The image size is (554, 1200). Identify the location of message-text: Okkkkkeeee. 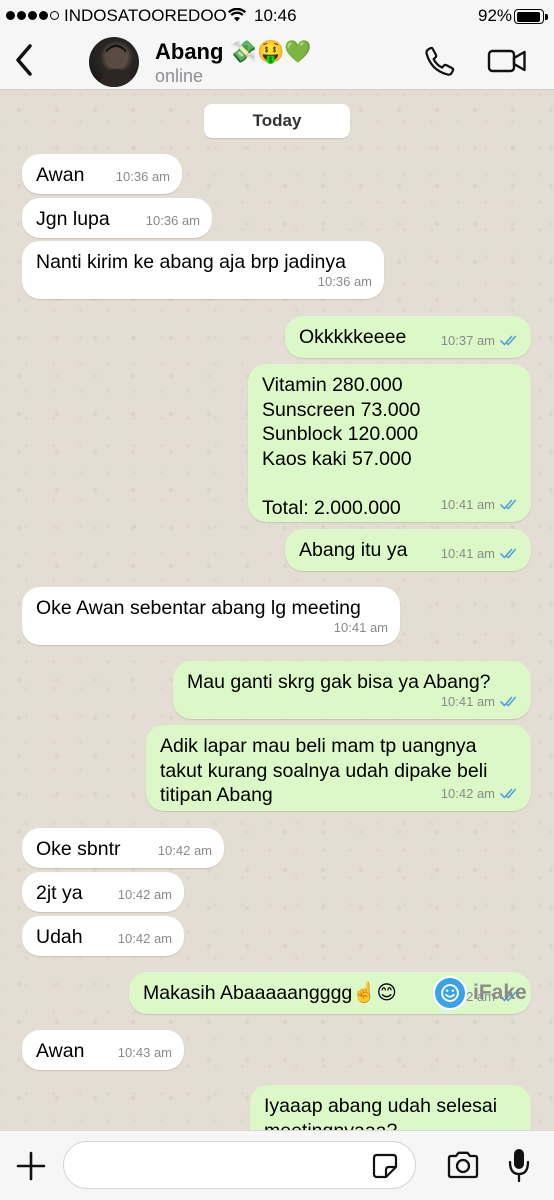
(353, 337).